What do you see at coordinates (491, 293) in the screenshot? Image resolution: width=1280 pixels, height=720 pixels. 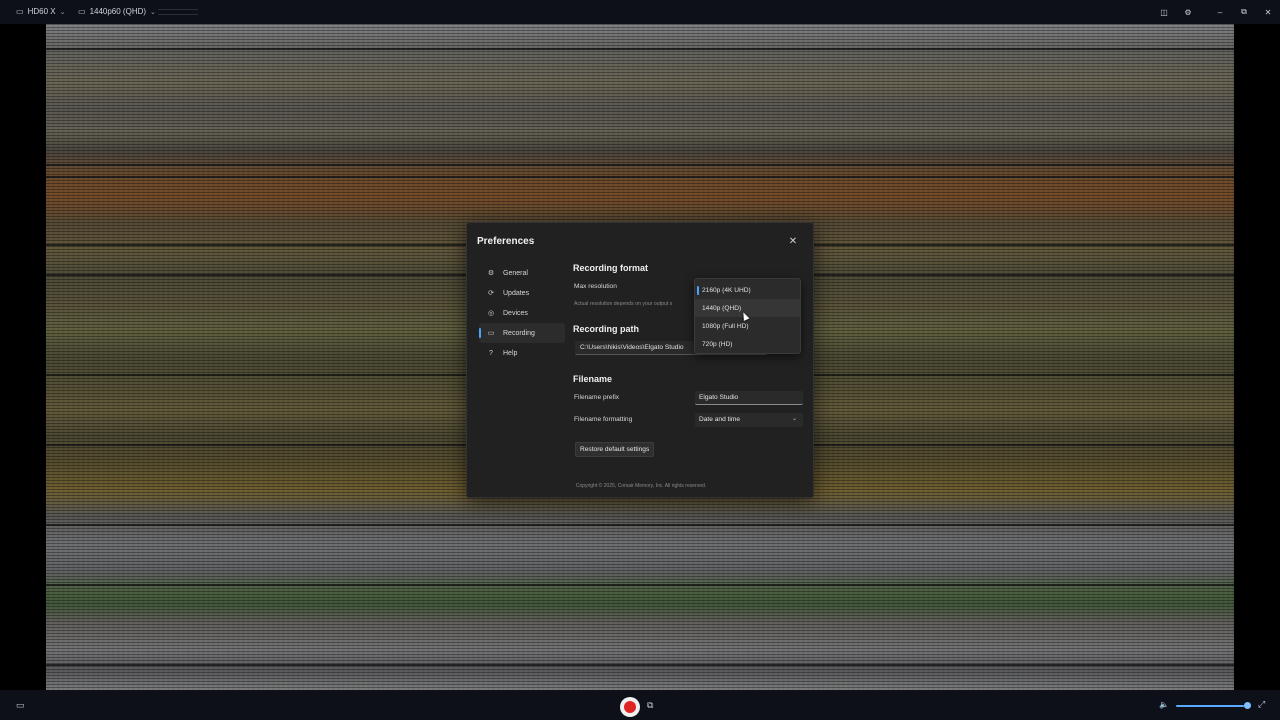 I see `refresh-icon: ⟳` at bounding box center [491, 293].